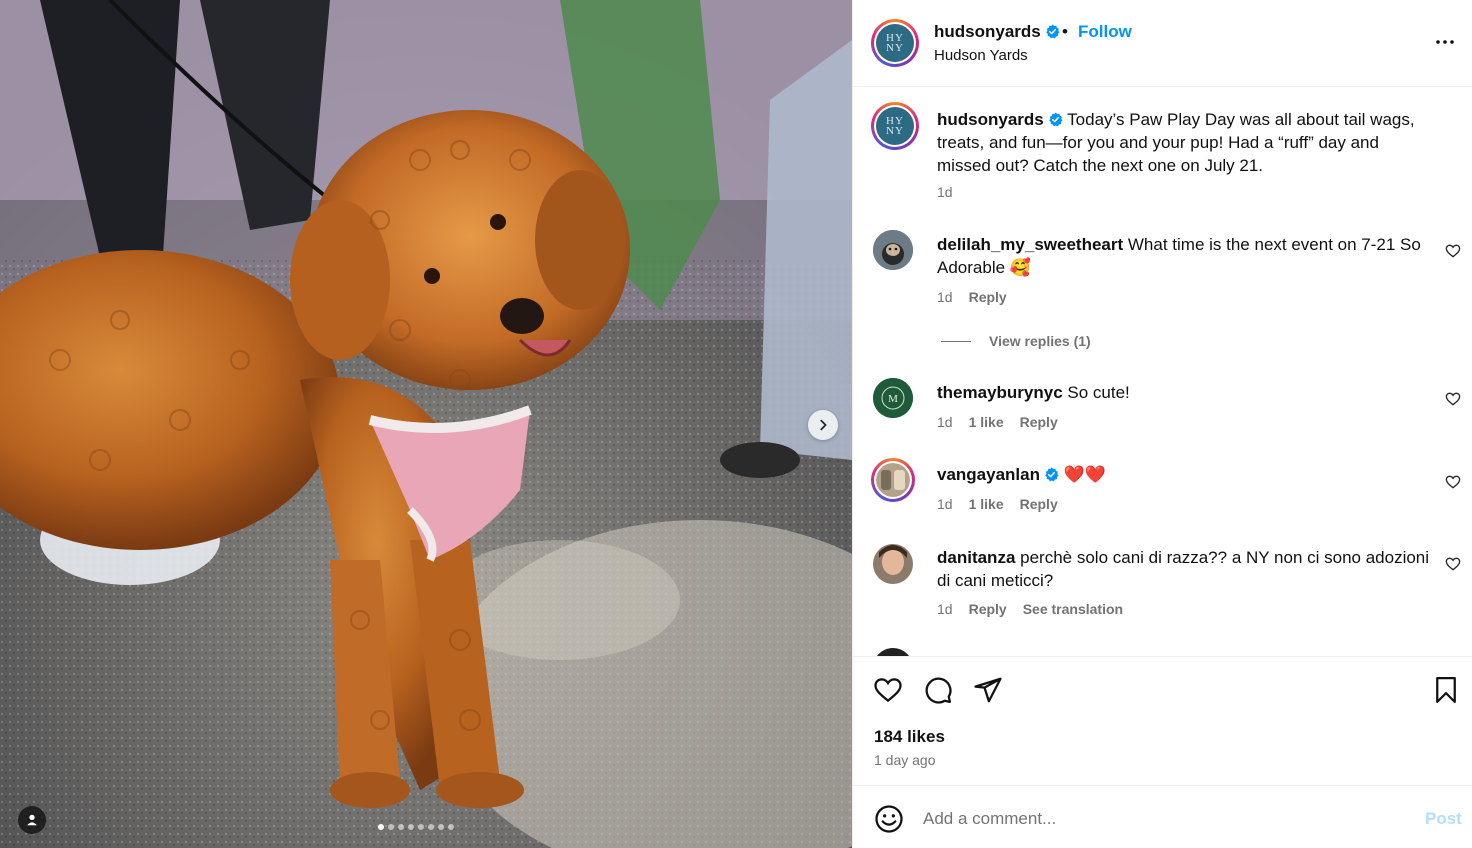 This screenshot has width=1472, height=848. I want to click on post-header: HY NY hudsonyards • Follow Hudson Yards, so click(1162, 43).